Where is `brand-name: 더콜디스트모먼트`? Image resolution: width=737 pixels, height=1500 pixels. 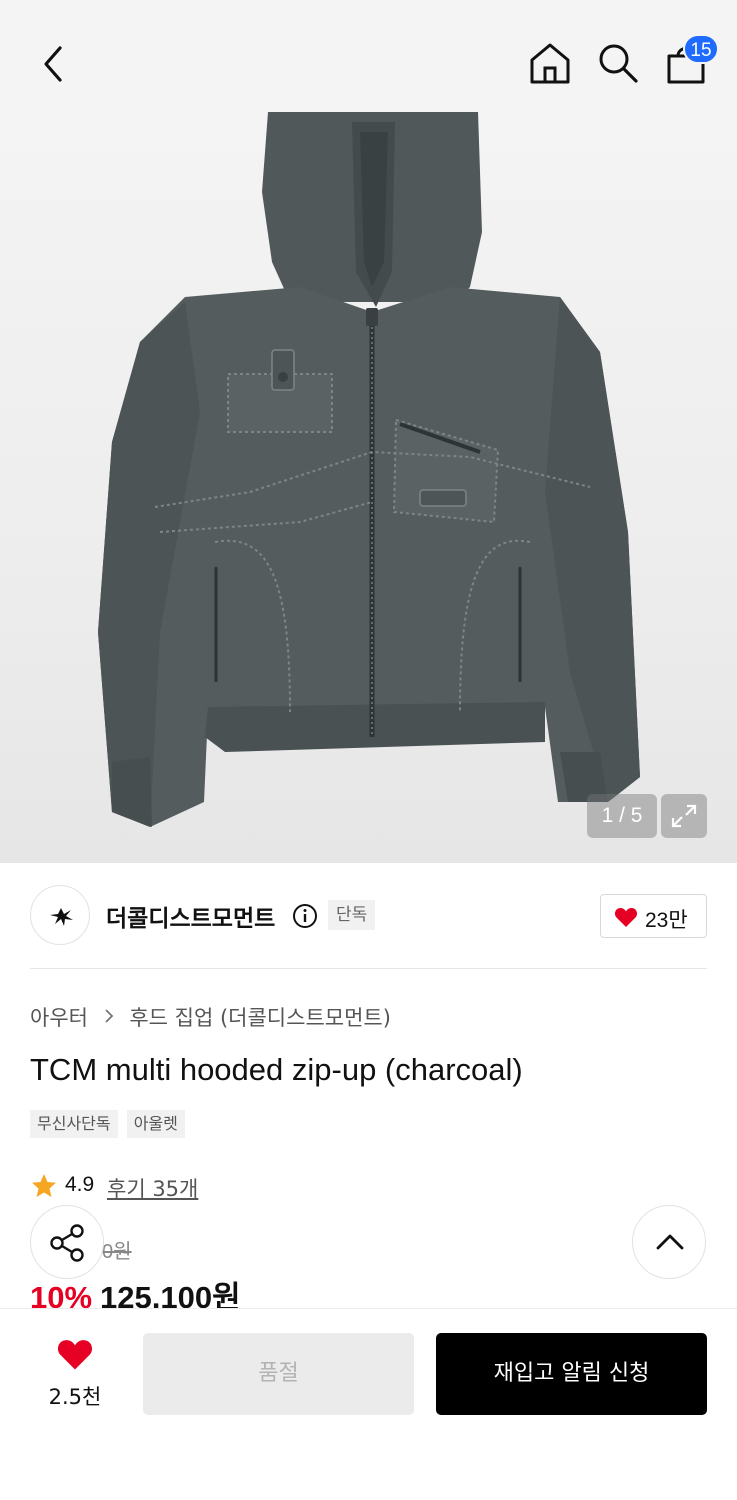 brand-name: 더콜디스트모먼트 is located at coordinates (190, 916).